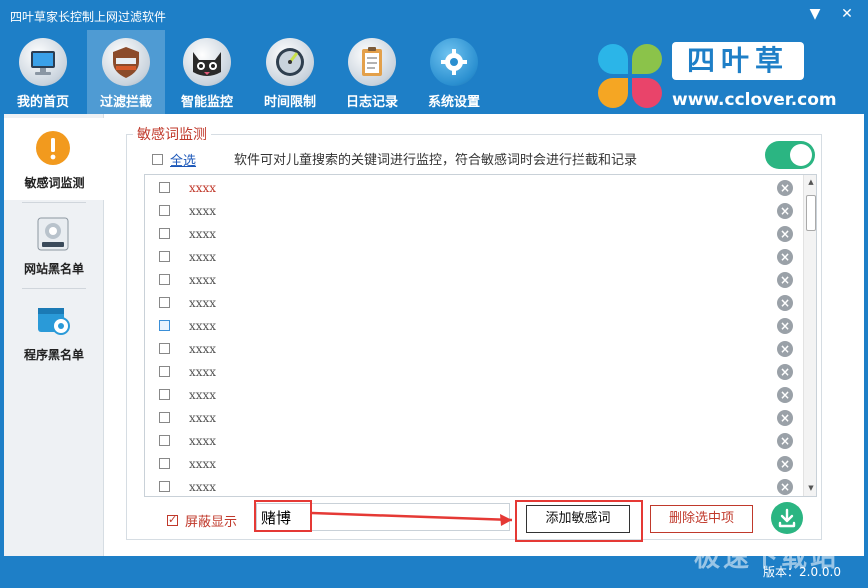 The height and width of the screenshot is (588, 868). Describe the element at coordinates (54, 202) in the screenshot. I see `divider` at that location.